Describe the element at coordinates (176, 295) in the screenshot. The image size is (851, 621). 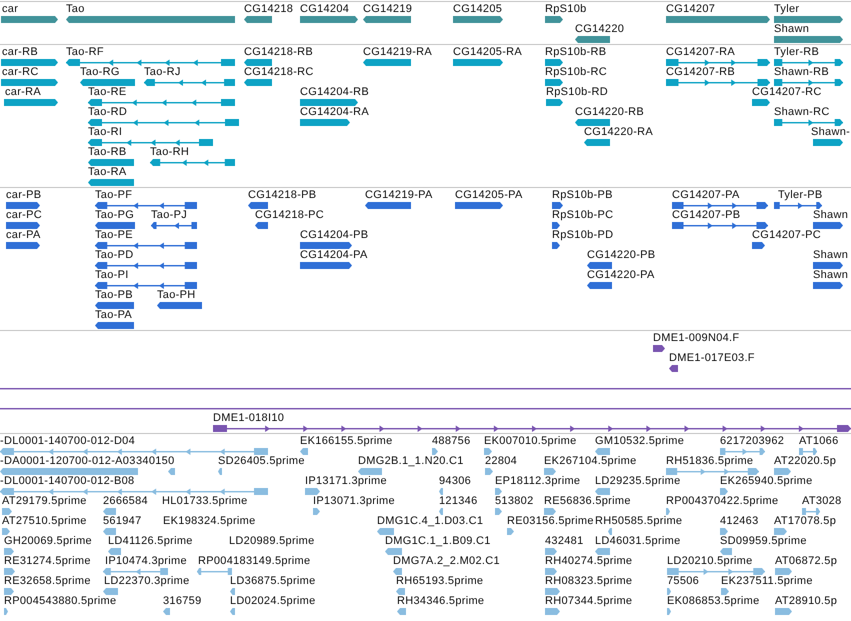
I see `feature-label: Tao-PH` at that location.